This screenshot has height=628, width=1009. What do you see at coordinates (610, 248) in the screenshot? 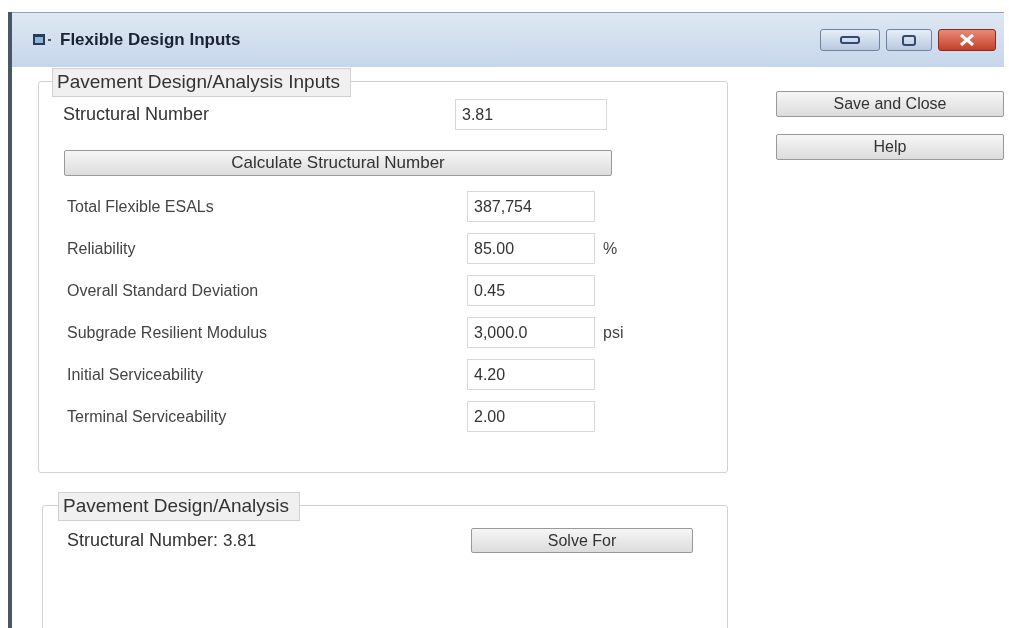
I see `unit-label: %` at bounding box center [610, 248].